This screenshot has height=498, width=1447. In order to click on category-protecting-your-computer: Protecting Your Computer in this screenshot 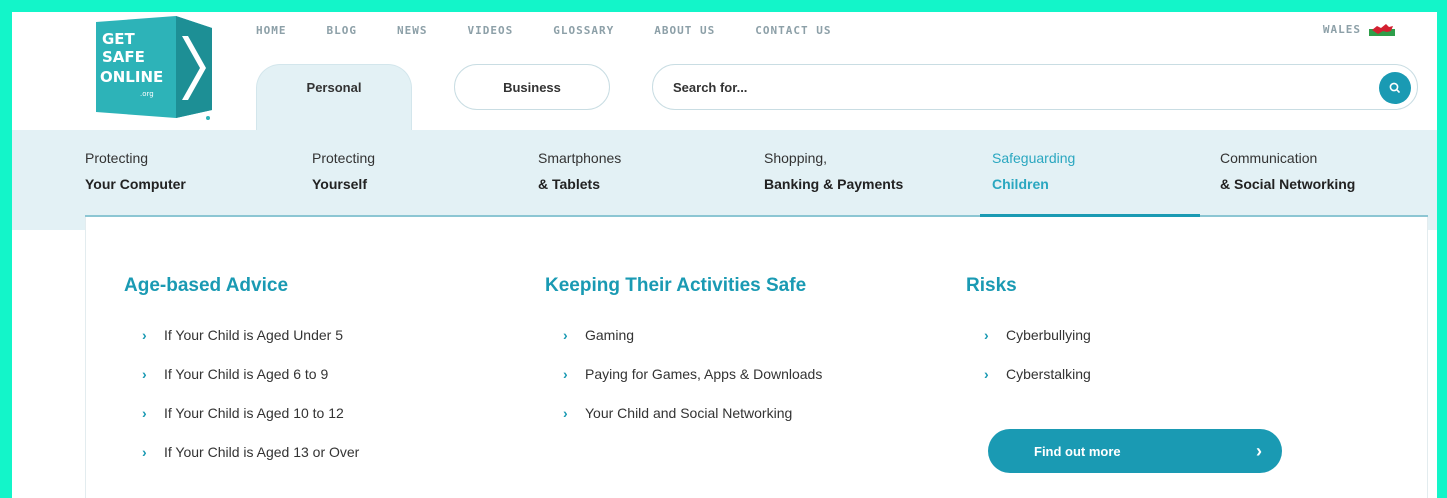, I will do `click(135, 171)`.